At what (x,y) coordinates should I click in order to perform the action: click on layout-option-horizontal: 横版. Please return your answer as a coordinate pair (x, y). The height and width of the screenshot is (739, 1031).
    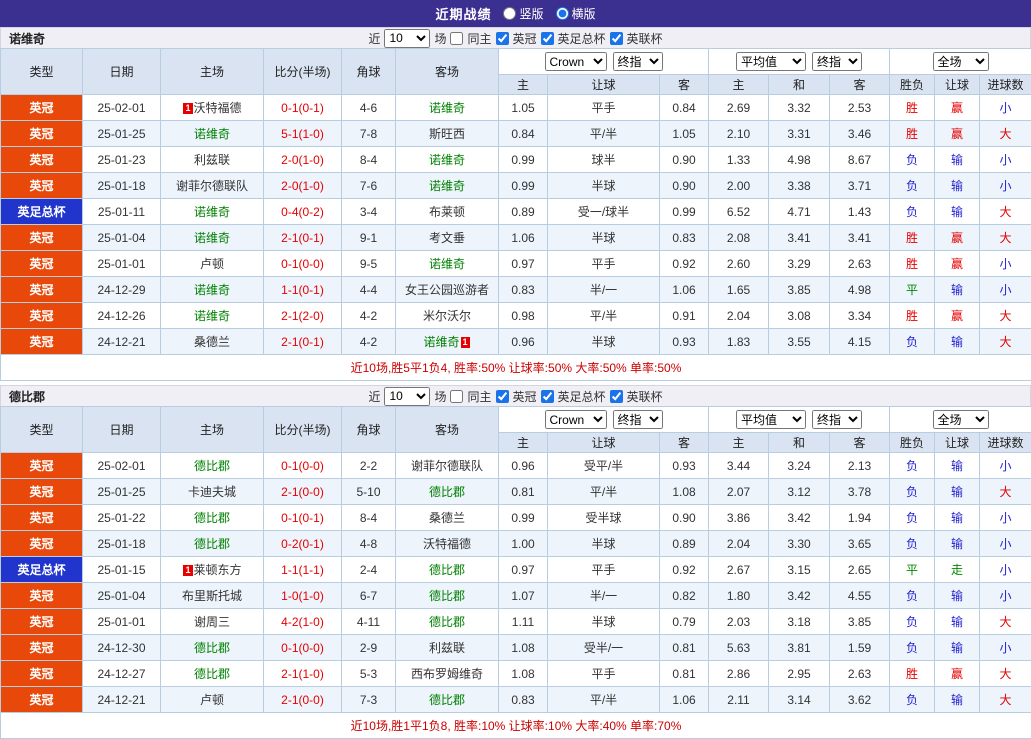
    Looking at the image, I should click on (576, 13).